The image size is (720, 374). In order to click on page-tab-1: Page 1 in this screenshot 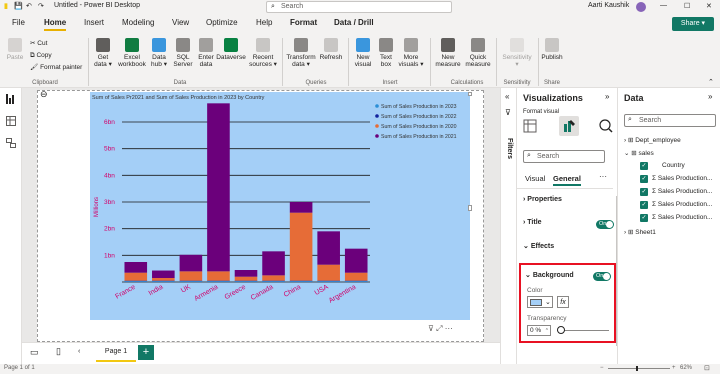, I will do `click(116, 353)`.